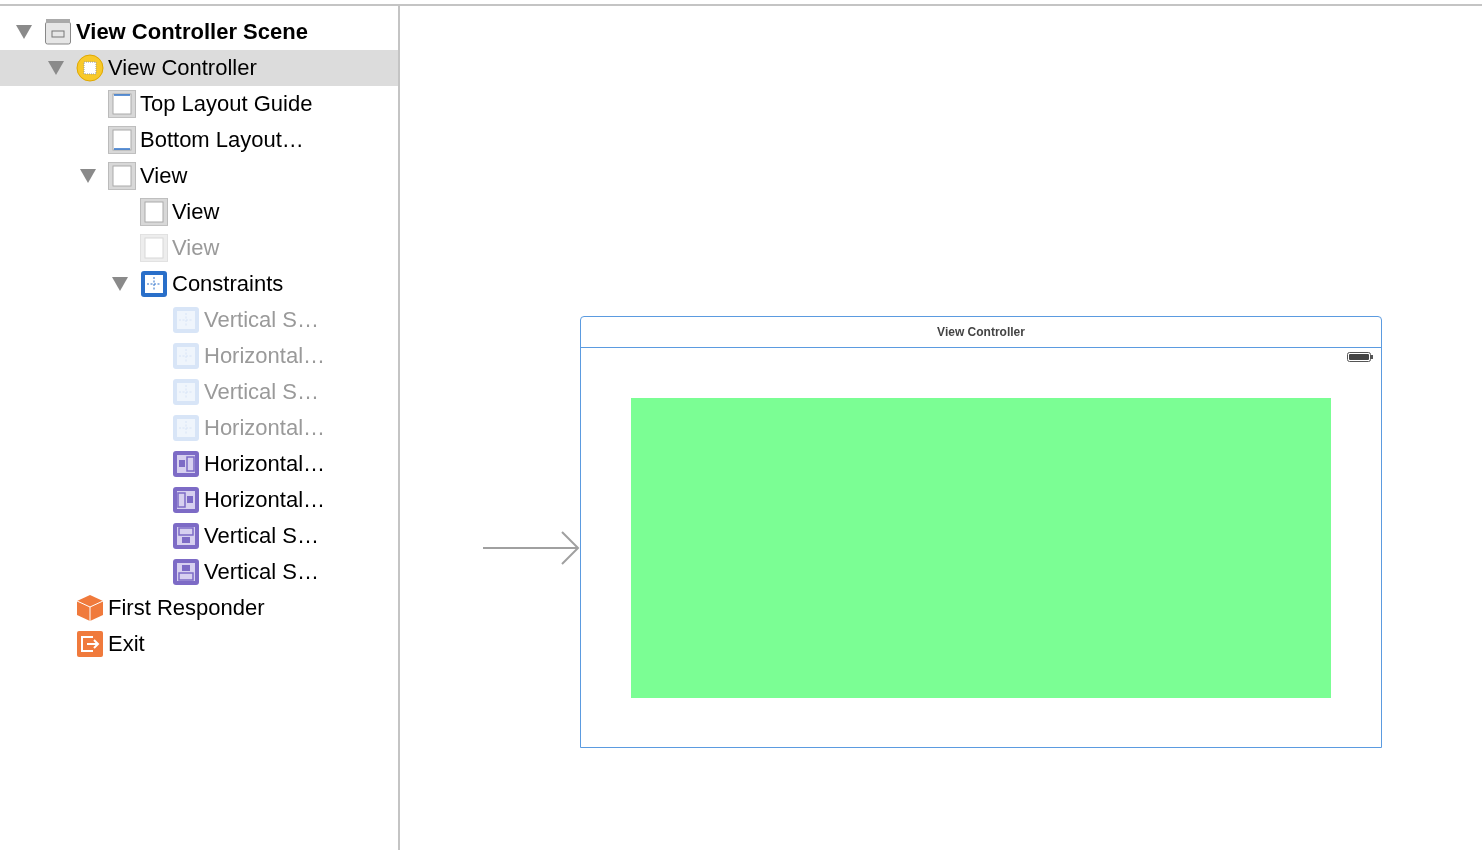 The height and width of the screenshot is (850, 1482). I want to click on outline-row: Constraints, so click(199, 284).